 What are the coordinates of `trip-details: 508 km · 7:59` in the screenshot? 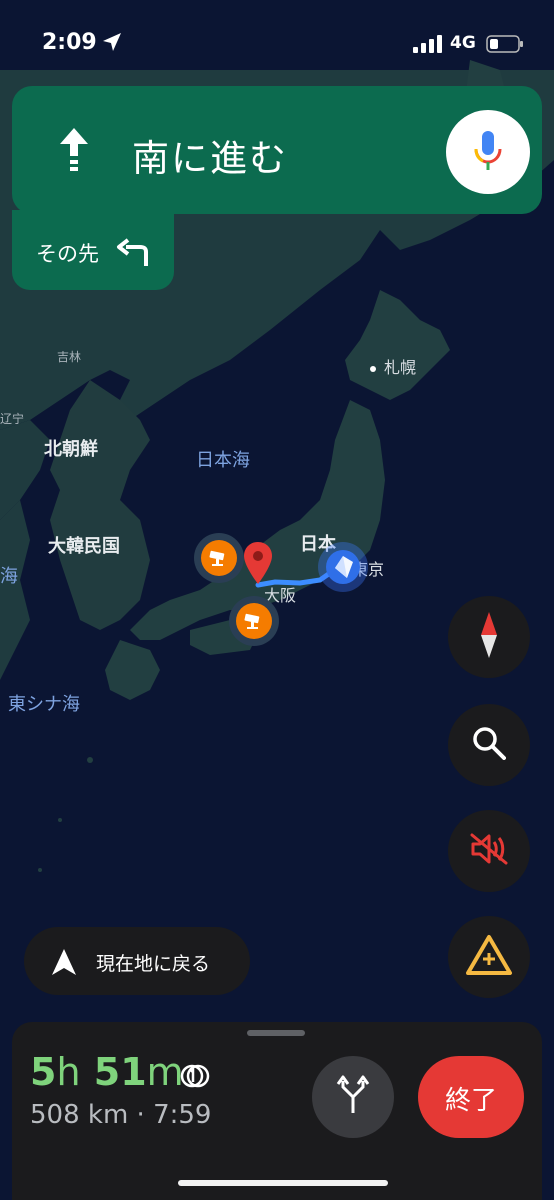 It's located at (121, 1115).